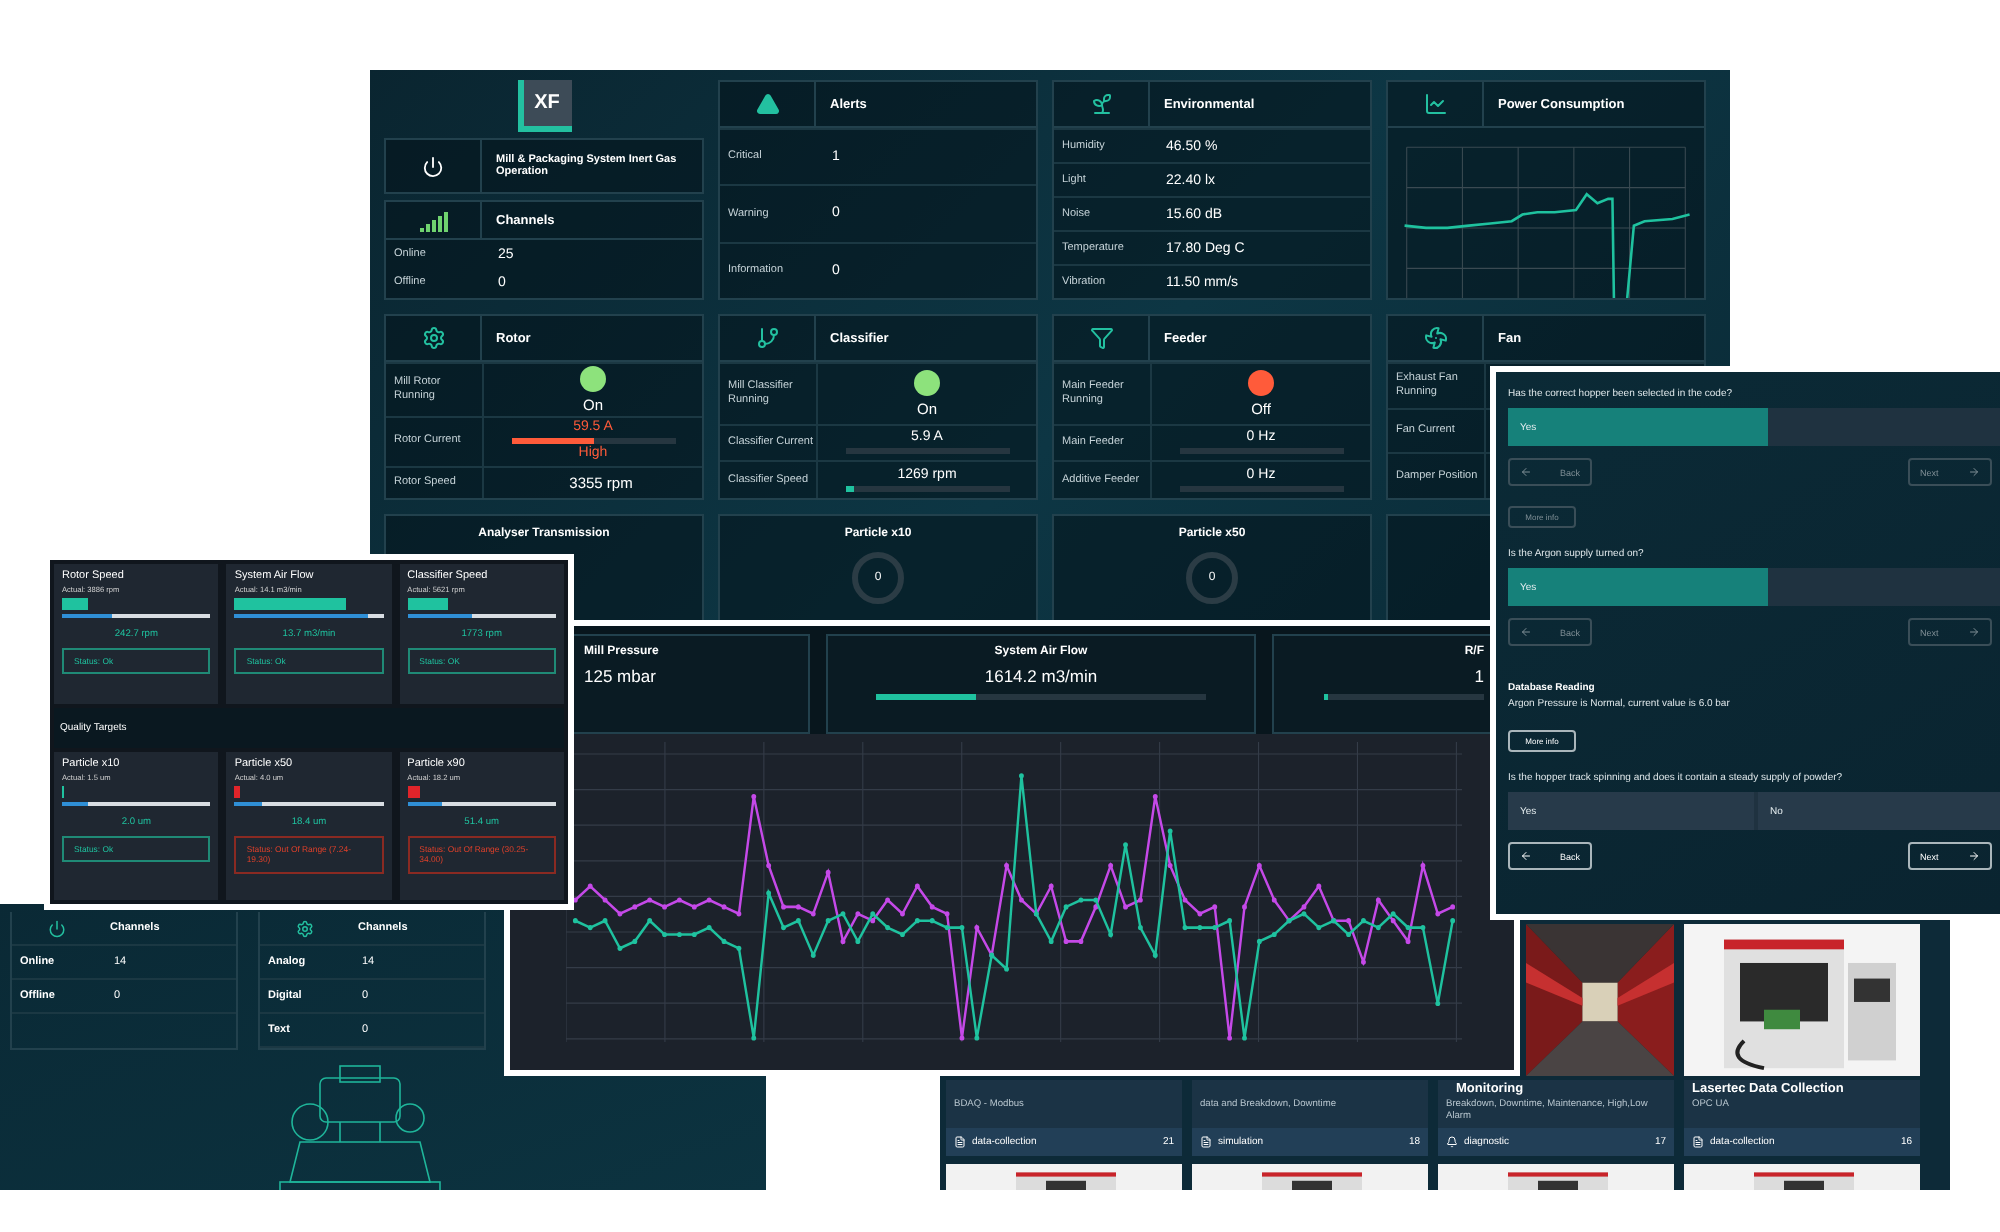 This screenshot has width=2000, height=1232. I want to click on bell-icon, so click(1452, 1142).